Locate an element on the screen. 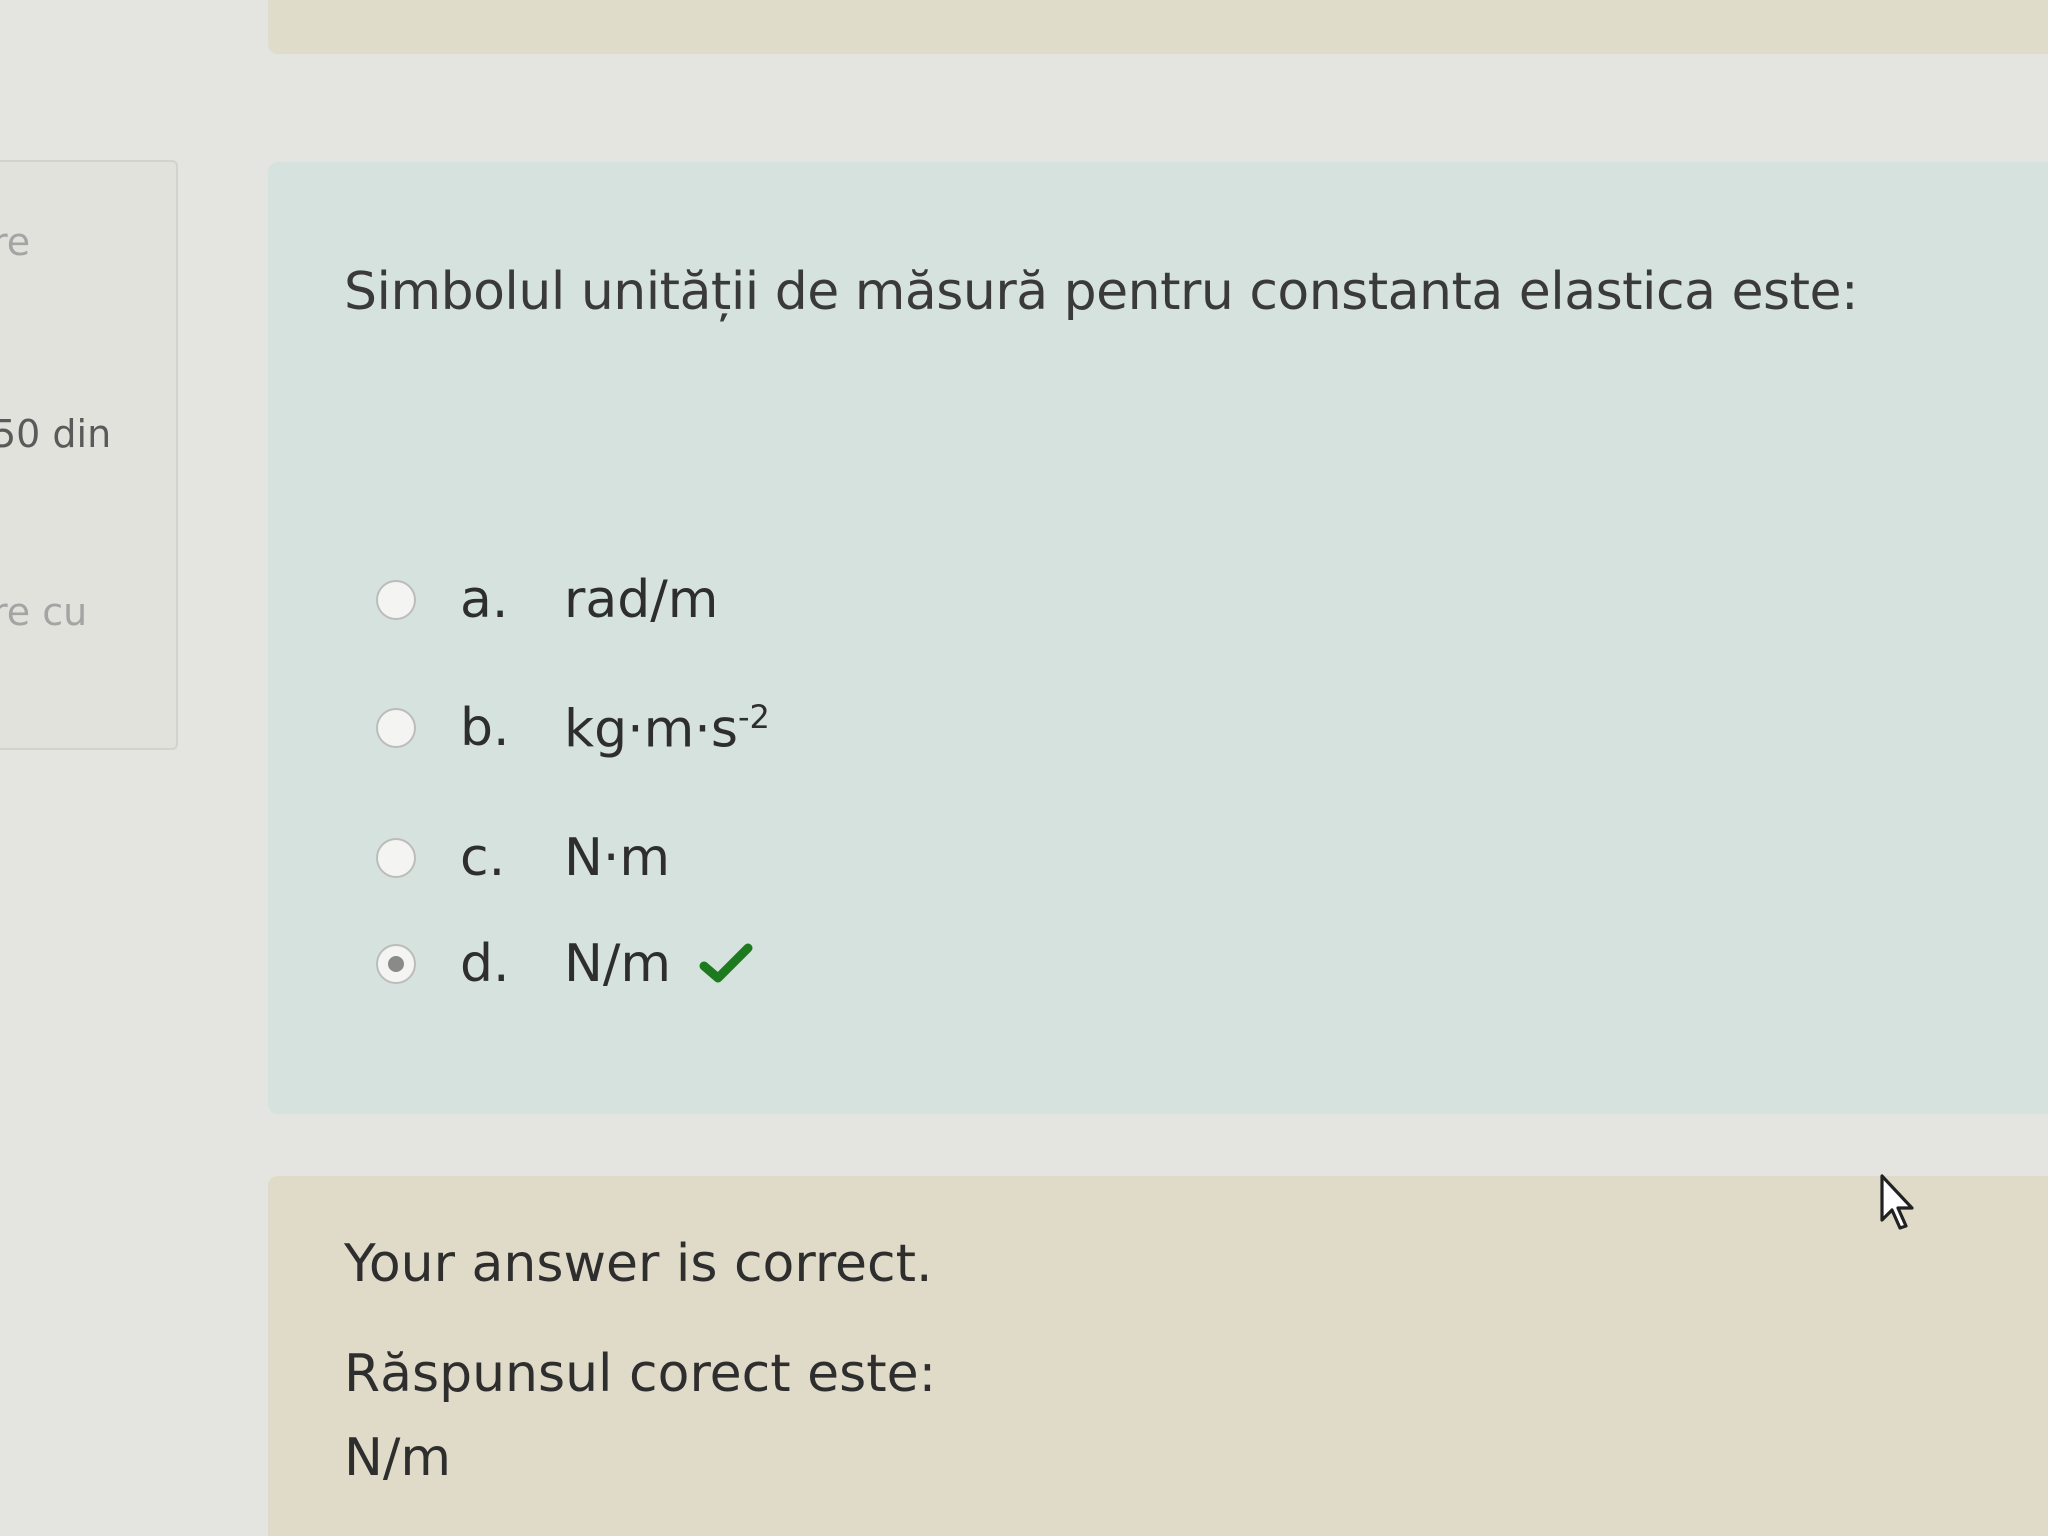 This screenshot has width=2048, height=1536. option-a-radio is located at coordinates (396, 600).